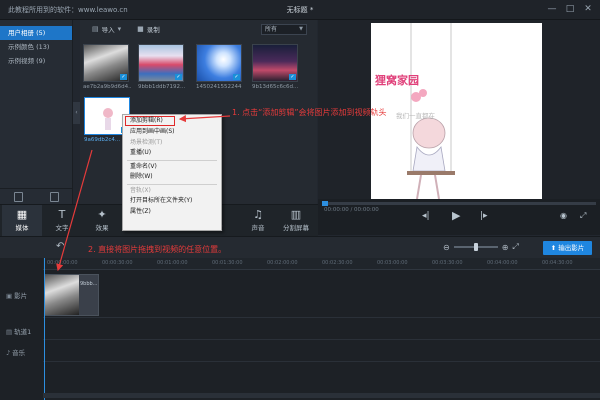 This screenshot has width=600, height=400. What do you see at coordinates (102, 214) in the screenshot?
I see `effects-icon: ✦` at bounding box center [102, 214].